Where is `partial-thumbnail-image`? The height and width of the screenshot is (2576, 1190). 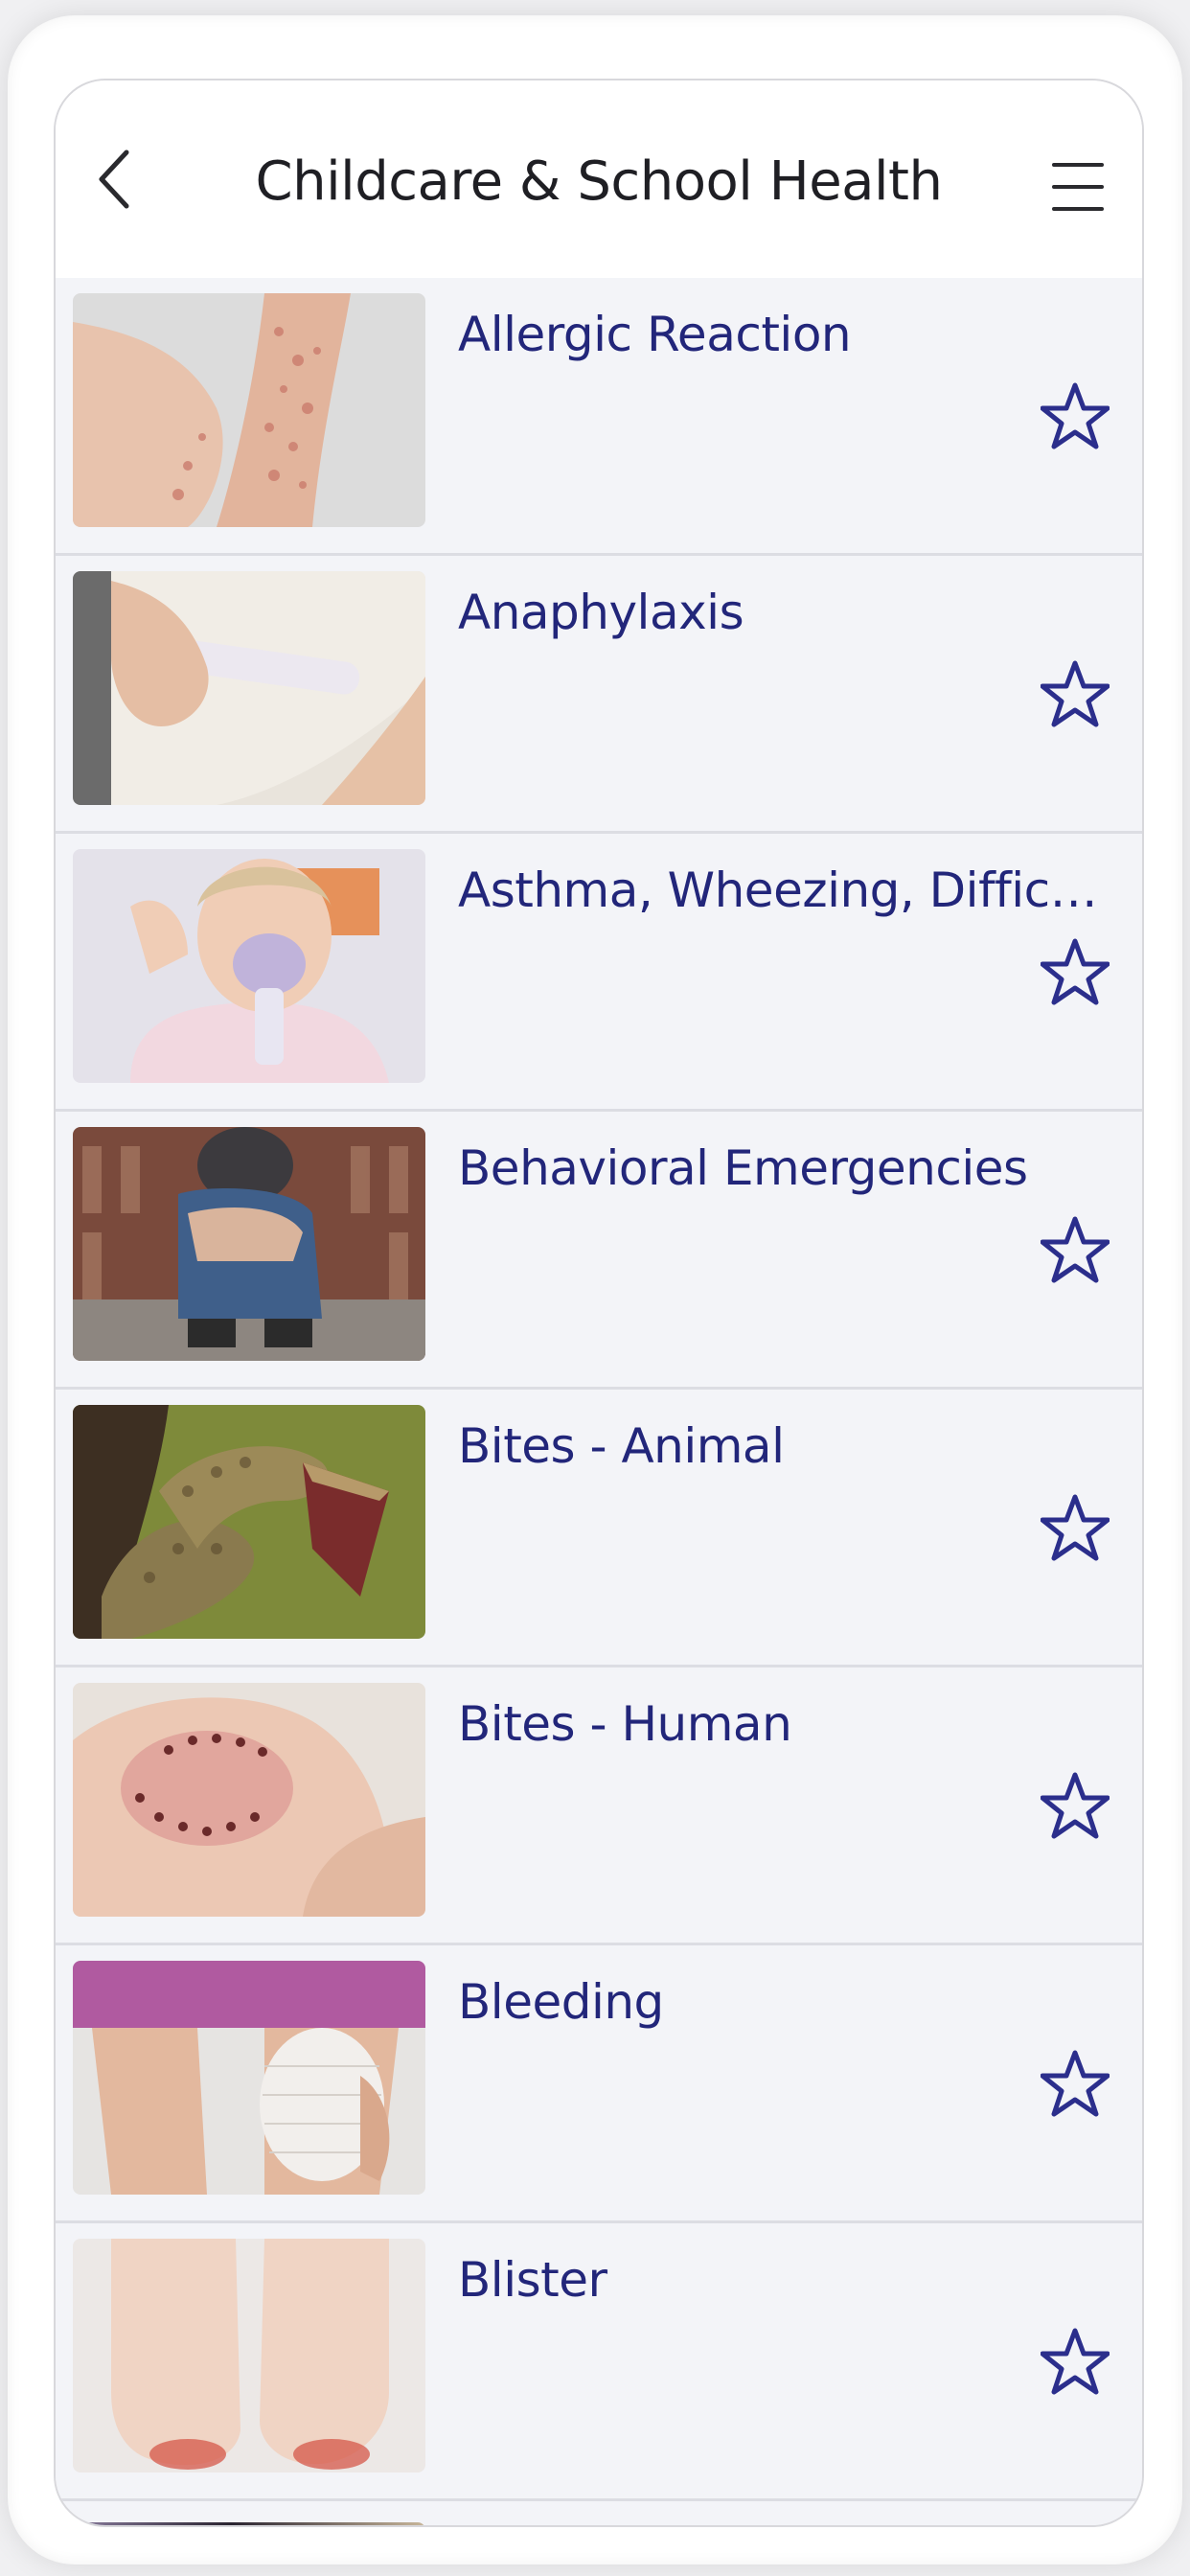 partial-thumbnail-image is located at coordinates (249, 2523).